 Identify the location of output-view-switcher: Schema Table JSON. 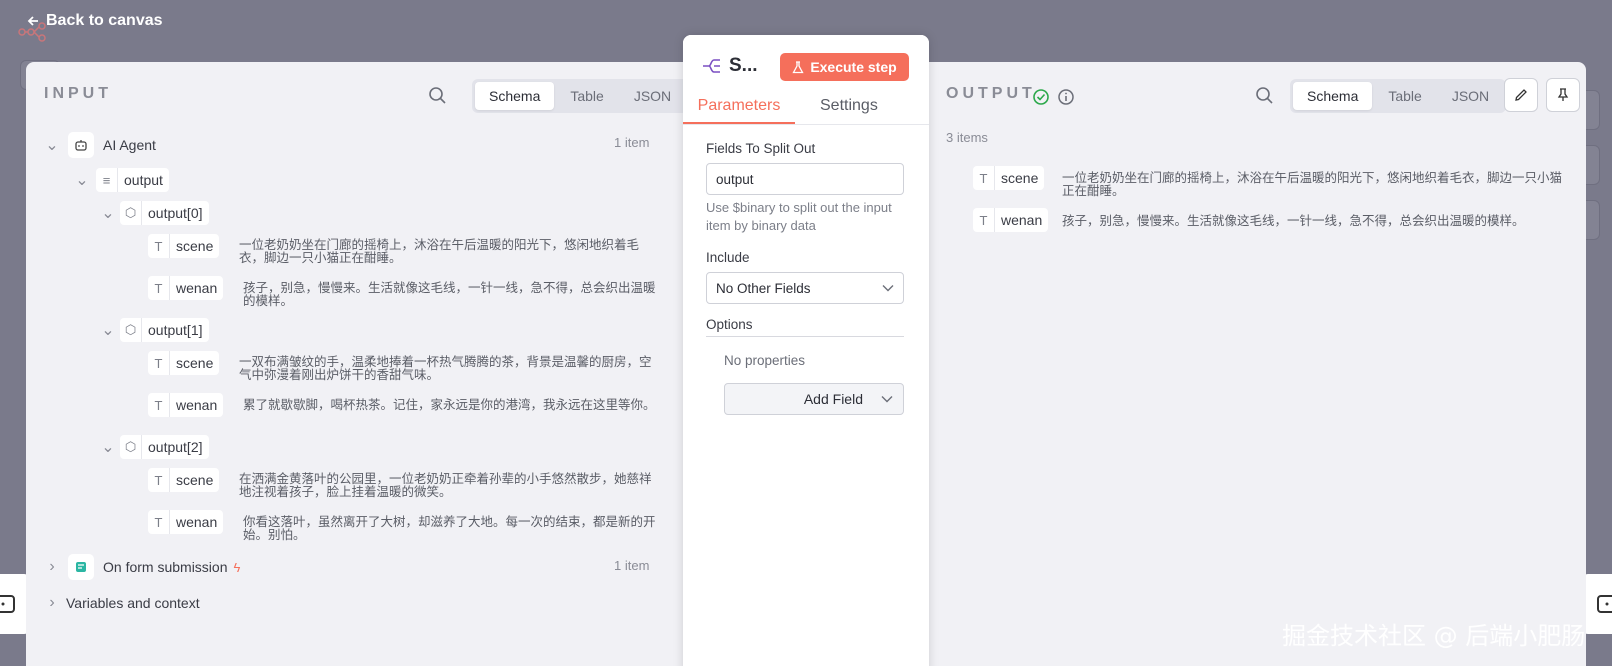
(1398, 96).